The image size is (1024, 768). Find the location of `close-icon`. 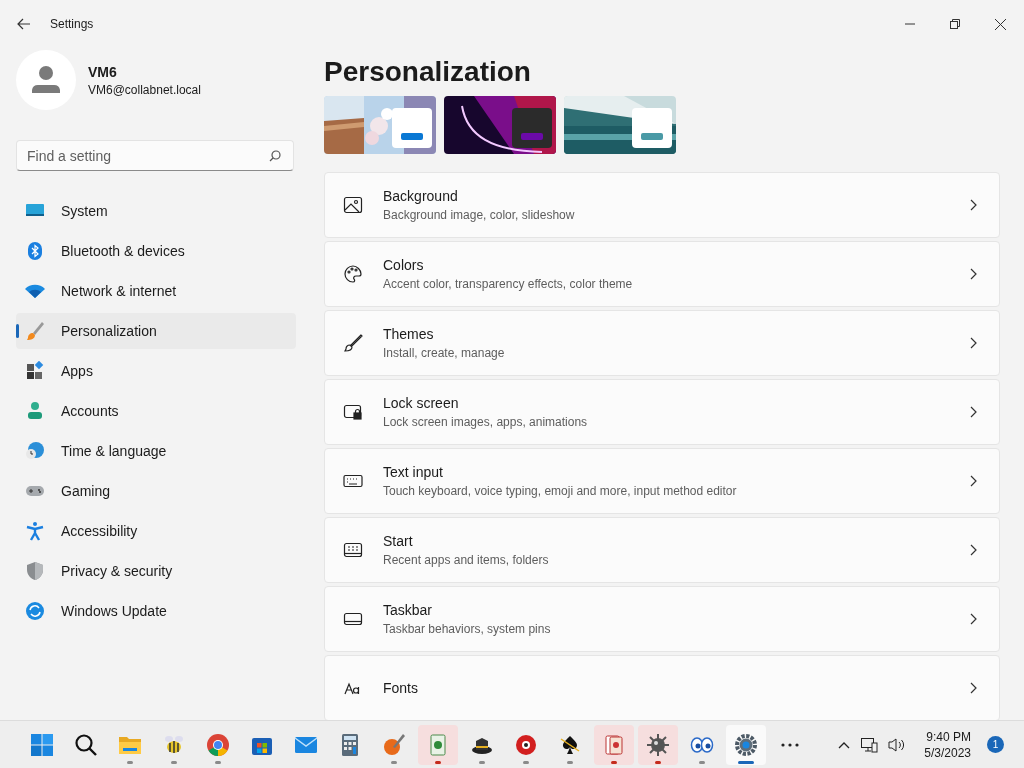

close-icon is located at coordinates (1000, 24).